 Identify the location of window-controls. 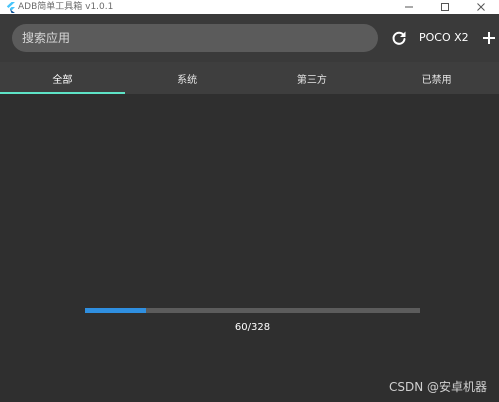
(445, 7).